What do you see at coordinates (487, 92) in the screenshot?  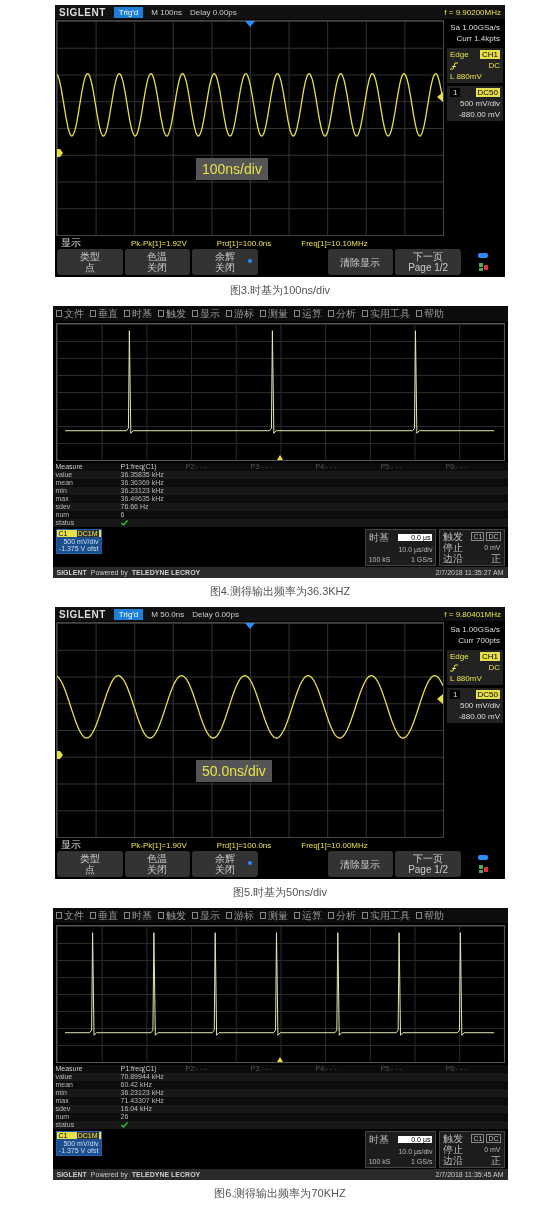 I see `channel-coupling: DC50` at bounding box center [487, 92].